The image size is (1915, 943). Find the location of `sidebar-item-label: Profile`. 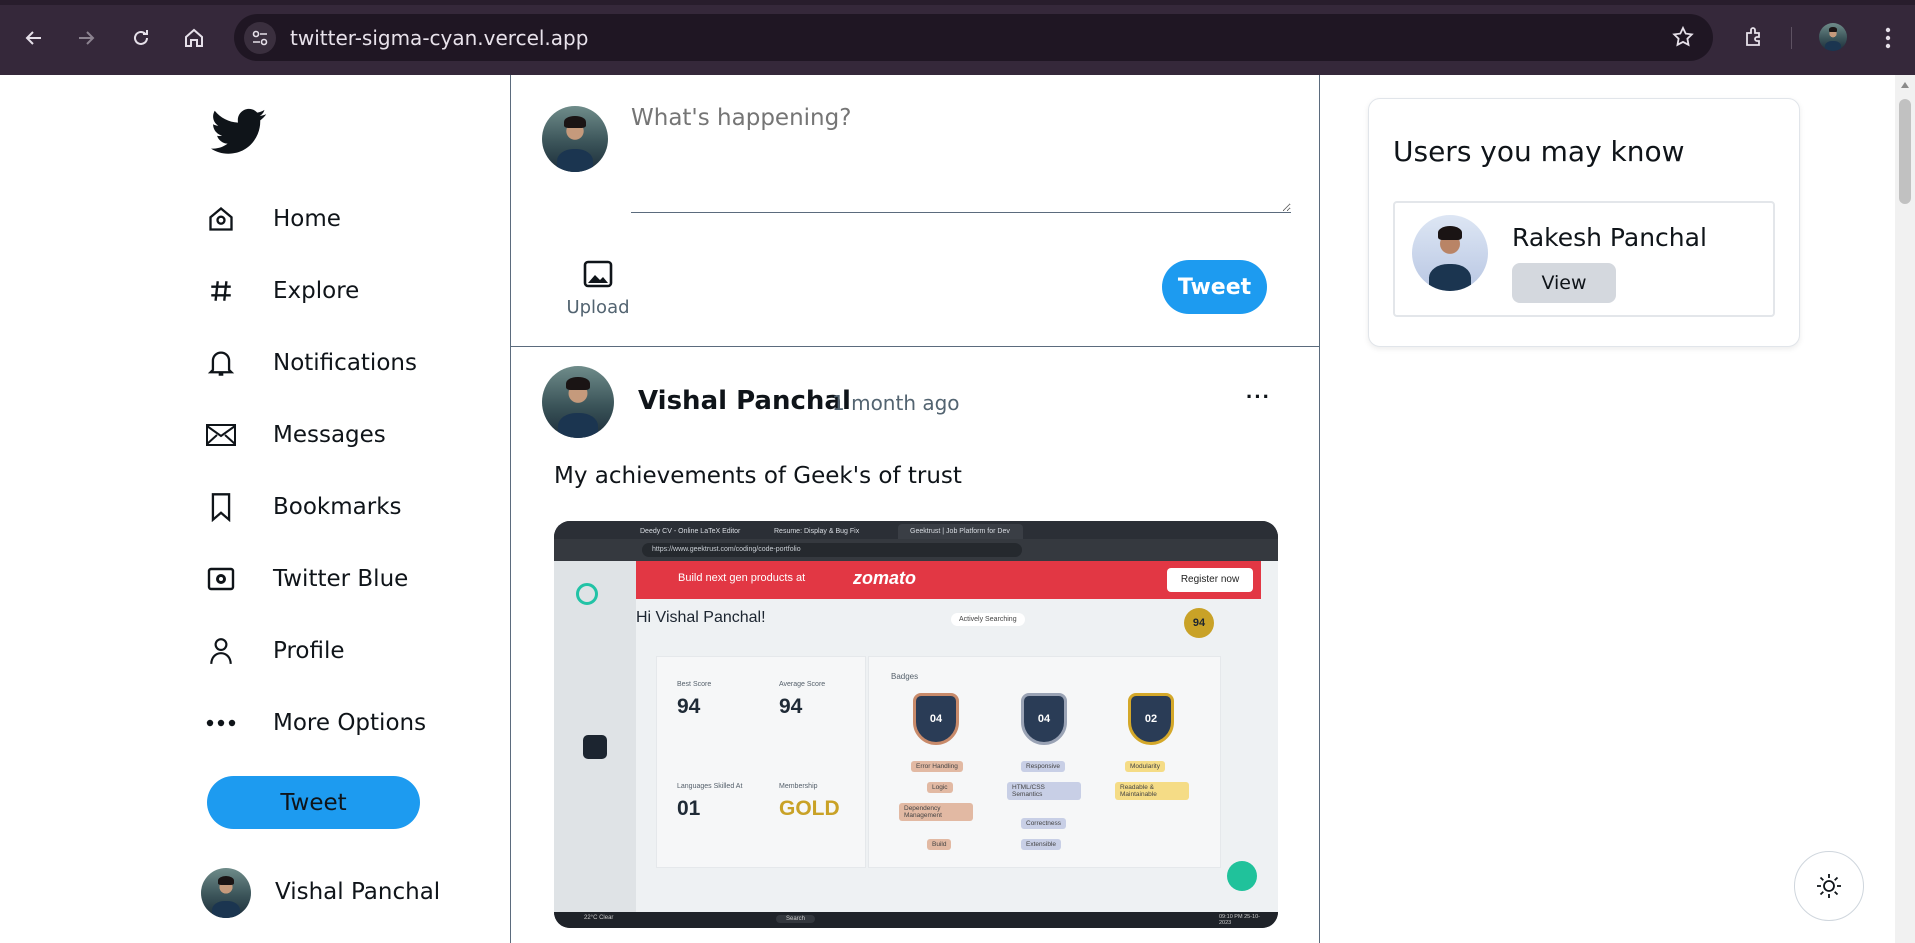

sidebar-item-label: Profile is located at coordinates (309, 651).